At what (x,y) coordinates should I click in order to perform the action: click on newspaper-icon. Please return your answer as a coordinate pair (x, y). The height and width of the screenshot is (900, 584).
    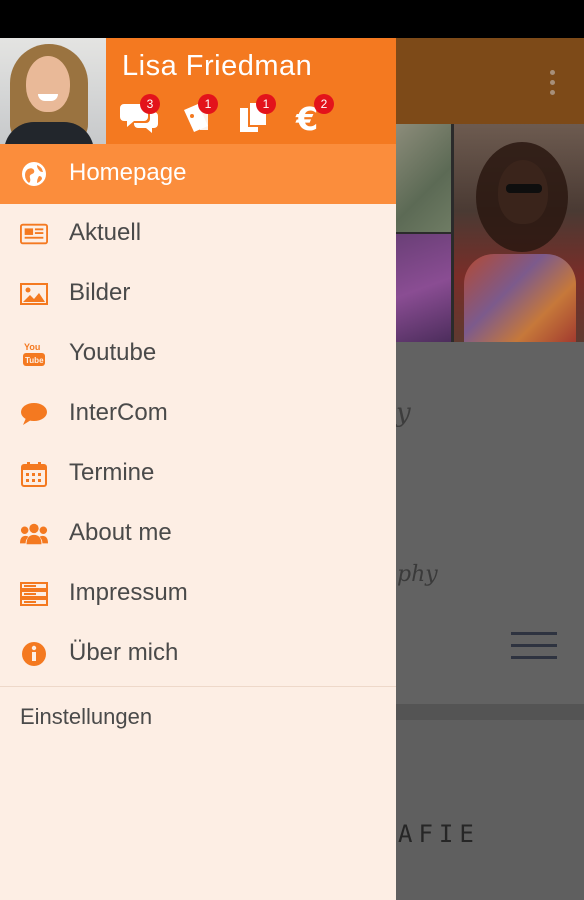
    Looking at the image, I should click on (34, 234).